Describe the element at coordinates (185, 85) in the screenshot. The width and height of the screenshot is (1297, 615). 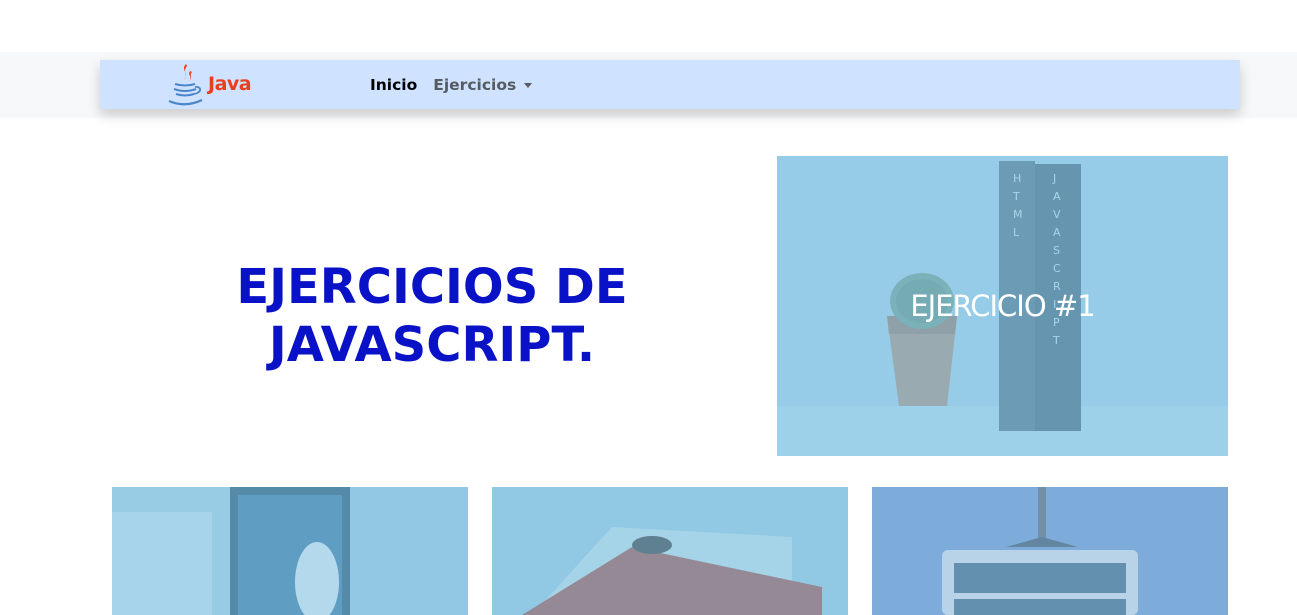
I see `java-cup-icon` at that location.